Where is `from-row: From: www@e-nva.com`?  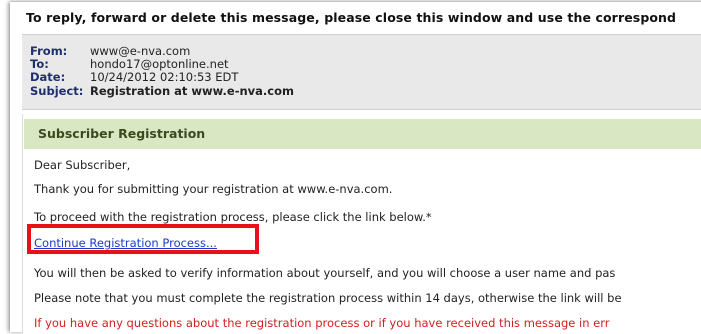
from-row: From: www@e-nva.com is located at coordinates (110, 51).